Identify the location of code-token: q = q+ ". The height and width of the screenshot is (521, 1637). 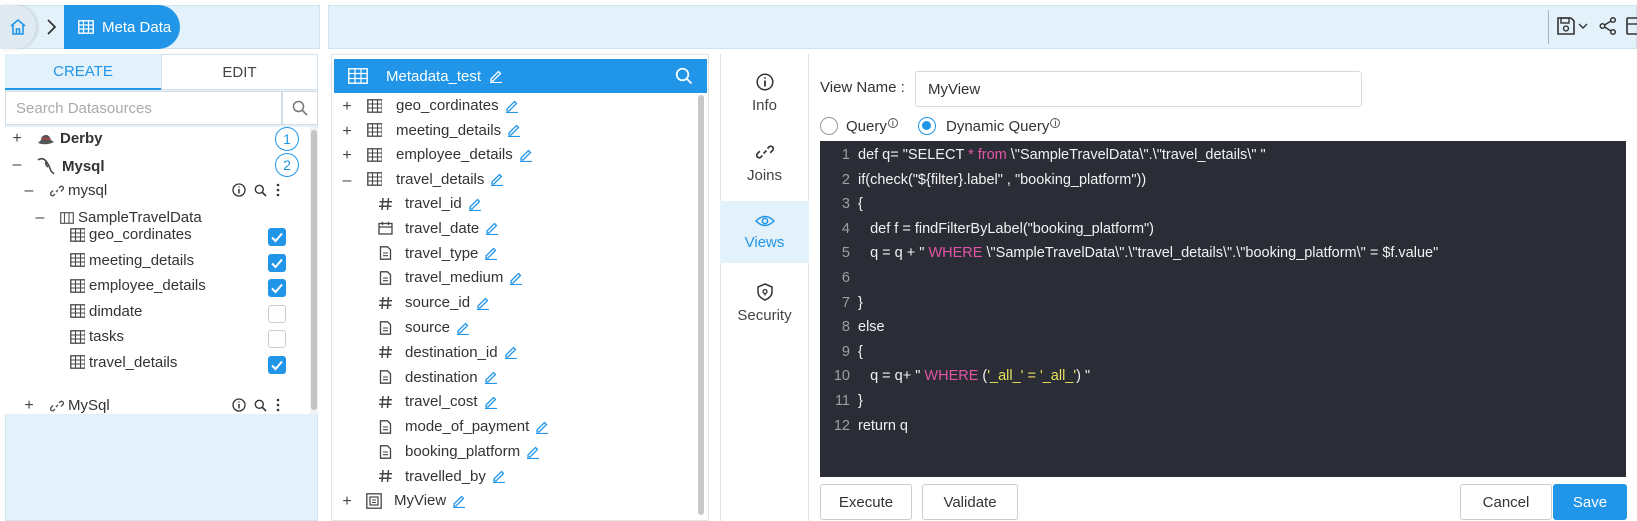
(891, 376).